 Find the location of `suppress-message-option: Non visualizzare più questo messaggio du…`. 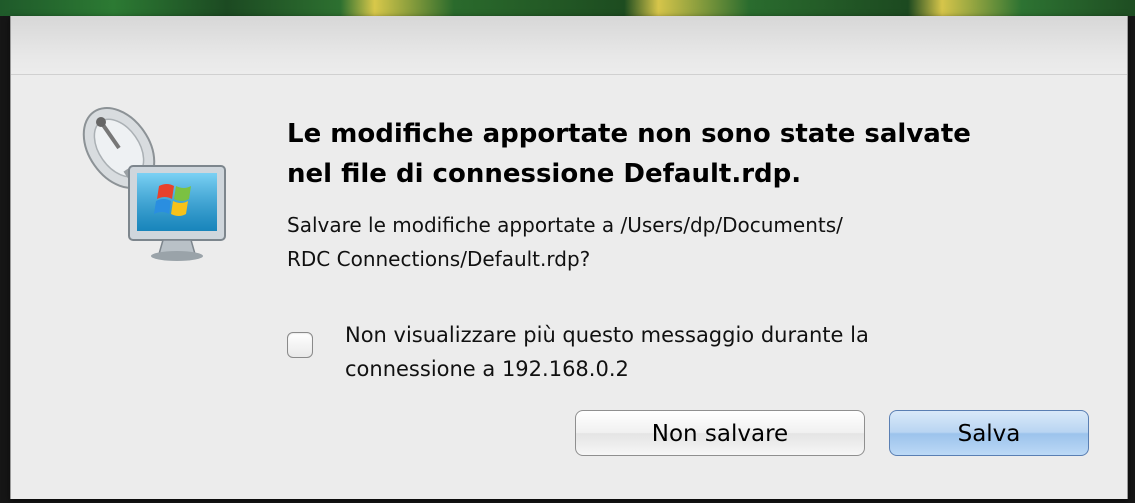

suppress-message-option: Non visualizzare più questo messaggio du… is located at coordinates (687, 353).